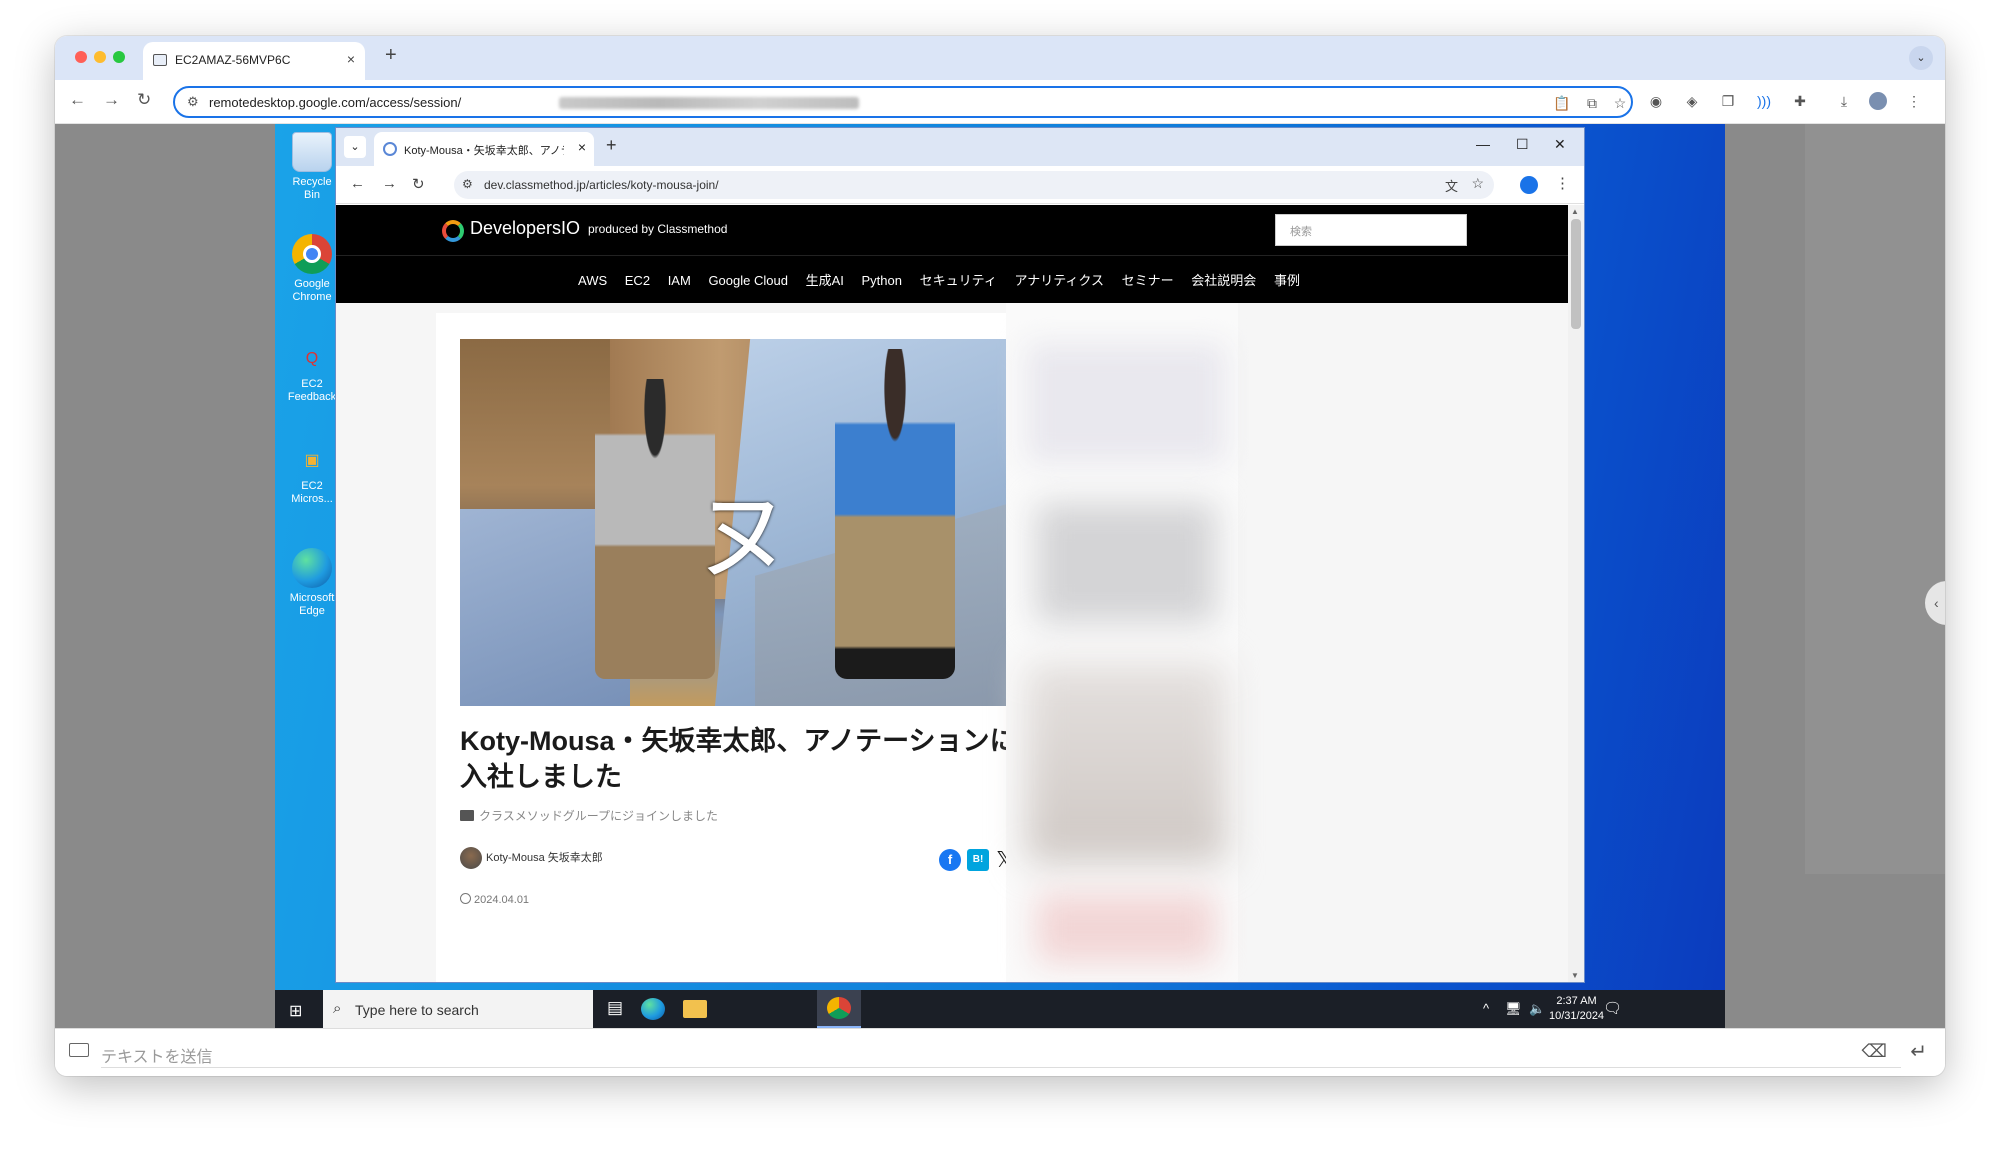  I want to click on inner-tab-article: Koty-Mousa・矢坂幸太郎、アノテ ×, so click(484, 149).